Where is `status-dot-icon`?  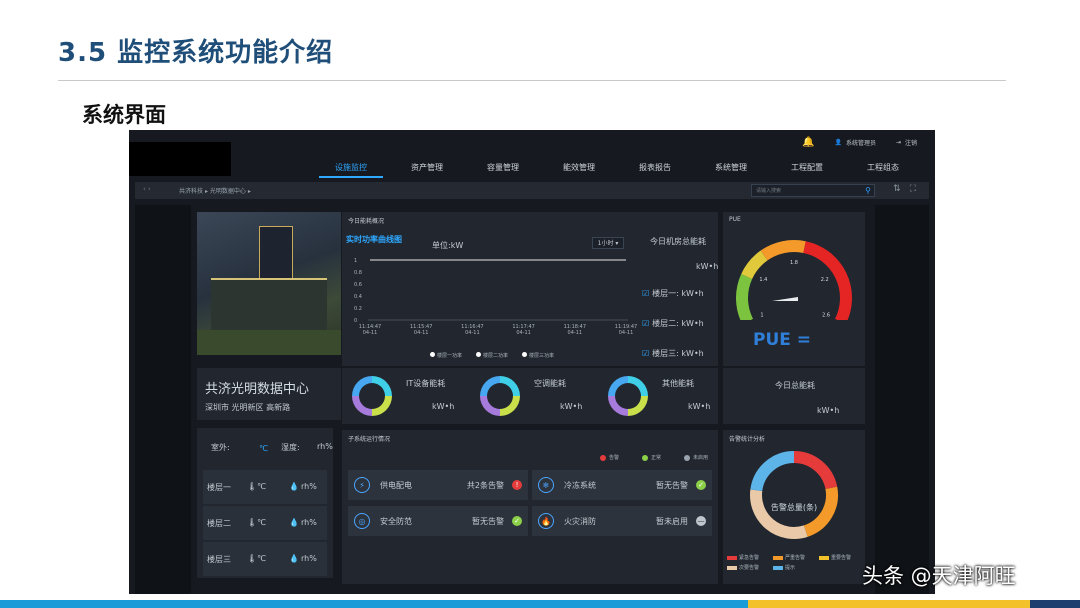
status-dot-icon is located at coordinates (645, 457).